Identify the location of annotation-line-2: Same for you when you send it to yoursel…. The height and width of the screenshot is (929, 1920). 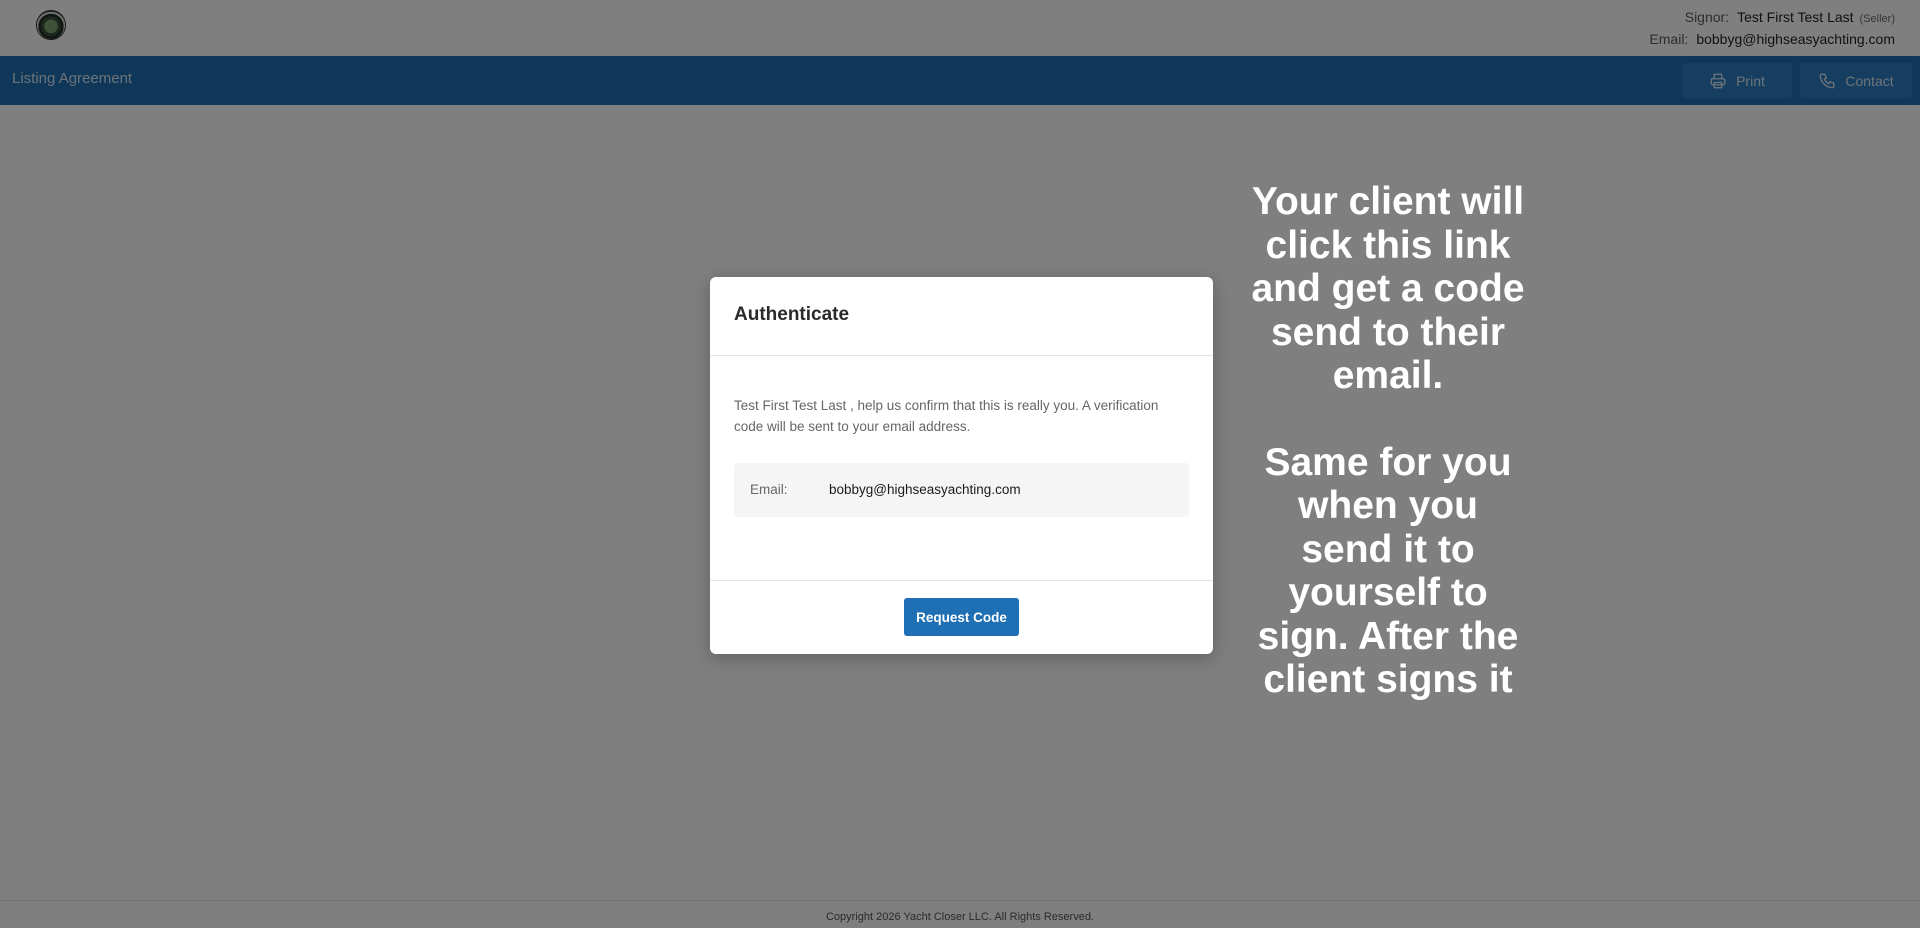
(1388, 571).